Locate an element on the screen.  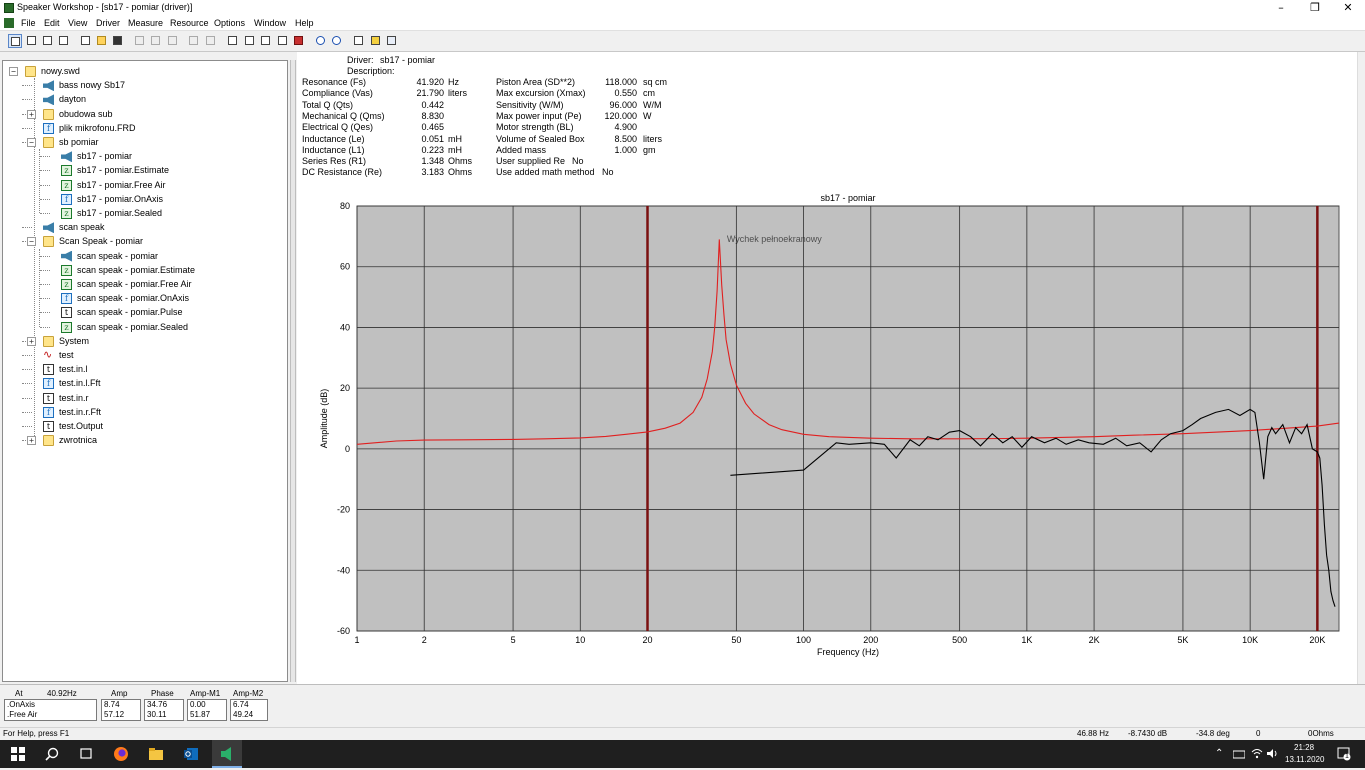
amp-m2-header: Amp-M2 is located at coordinates (248, 693).